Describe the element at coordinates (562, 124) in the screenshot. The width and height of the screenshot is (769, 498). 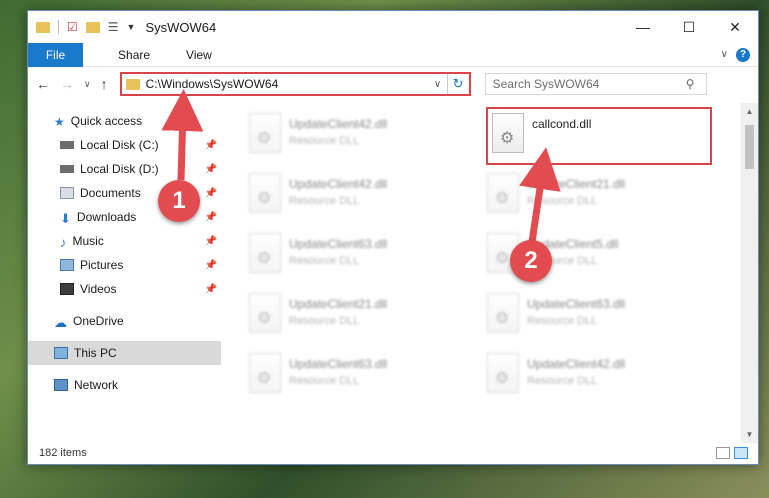
I see `file-name: callcond.dll` at that location.